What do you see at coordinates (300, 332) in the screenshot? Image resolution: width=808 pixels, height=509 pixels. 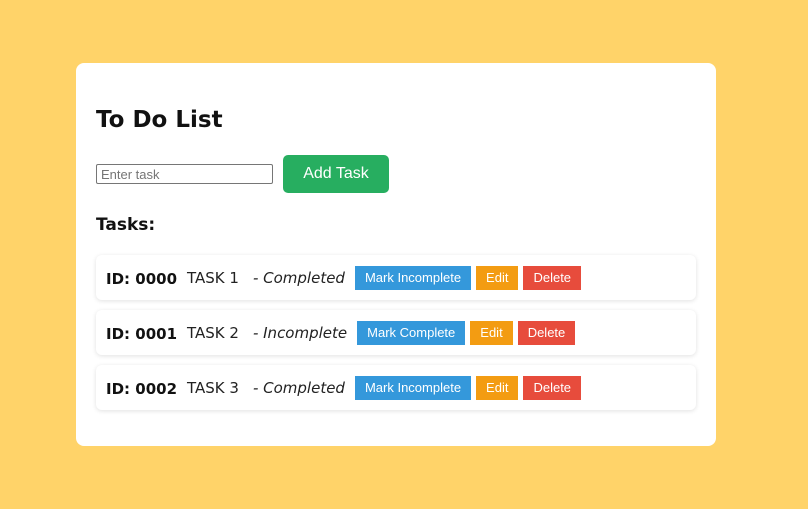 I see `task-status: - Incomplete` at bounding box center [300, 332].